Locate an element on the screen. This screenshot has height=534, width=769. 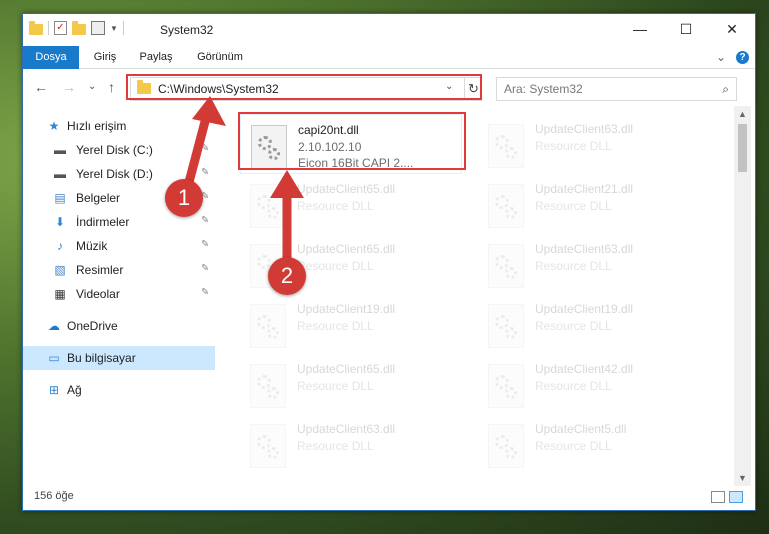
view-toggle is located at coordinates (727, 497).